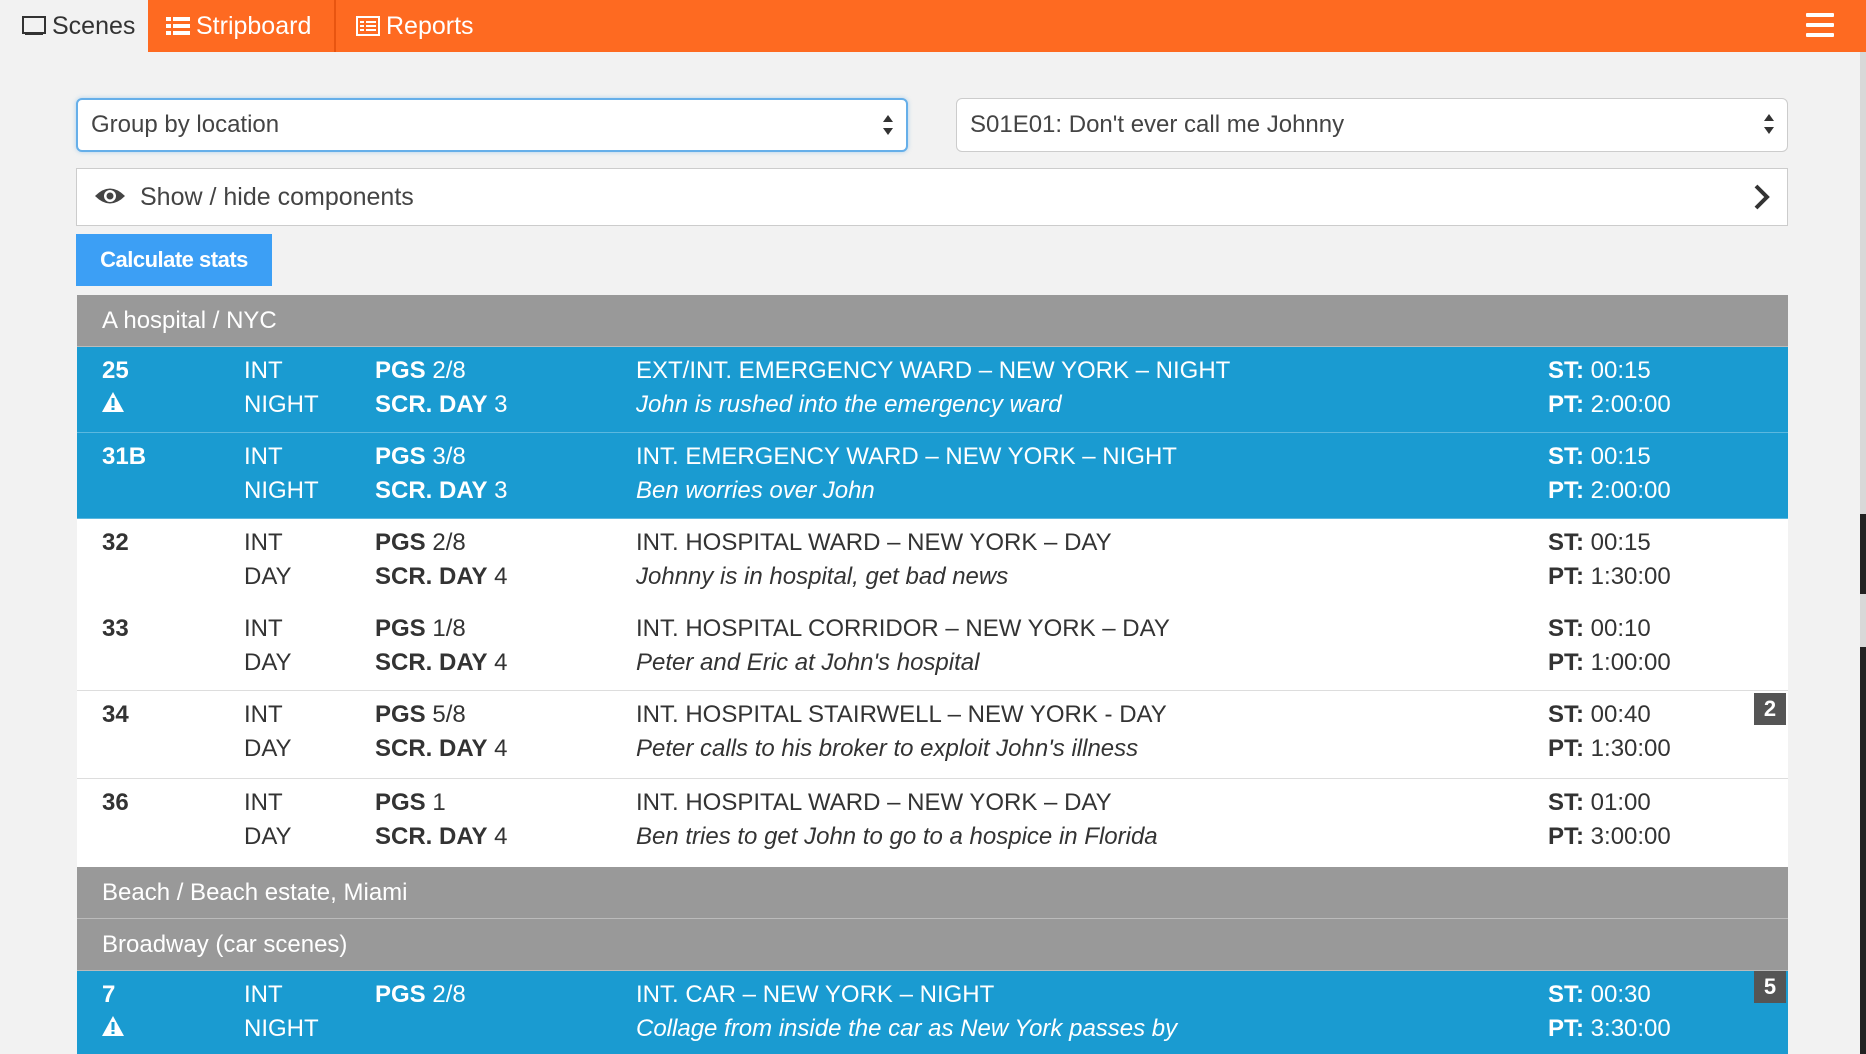  What do you see at coordinates (492, 125) in the screenshot?
I see `group-by-select: Group by location` at bounding box center [492, 125].